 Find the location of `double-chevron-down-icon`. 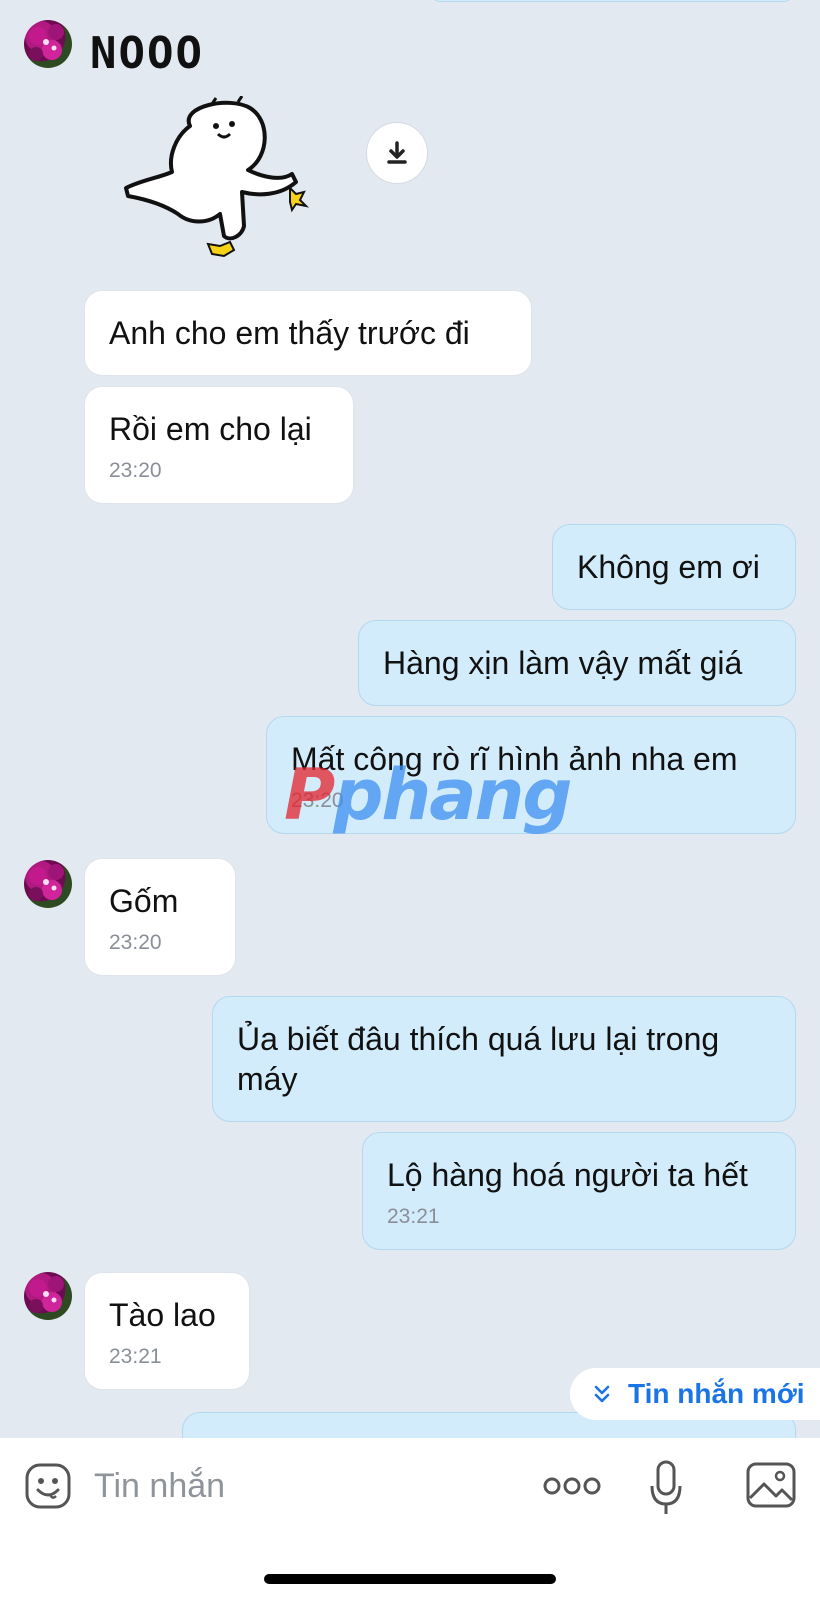

double-chevron-down-icon is located at coordinates (602, 1394).